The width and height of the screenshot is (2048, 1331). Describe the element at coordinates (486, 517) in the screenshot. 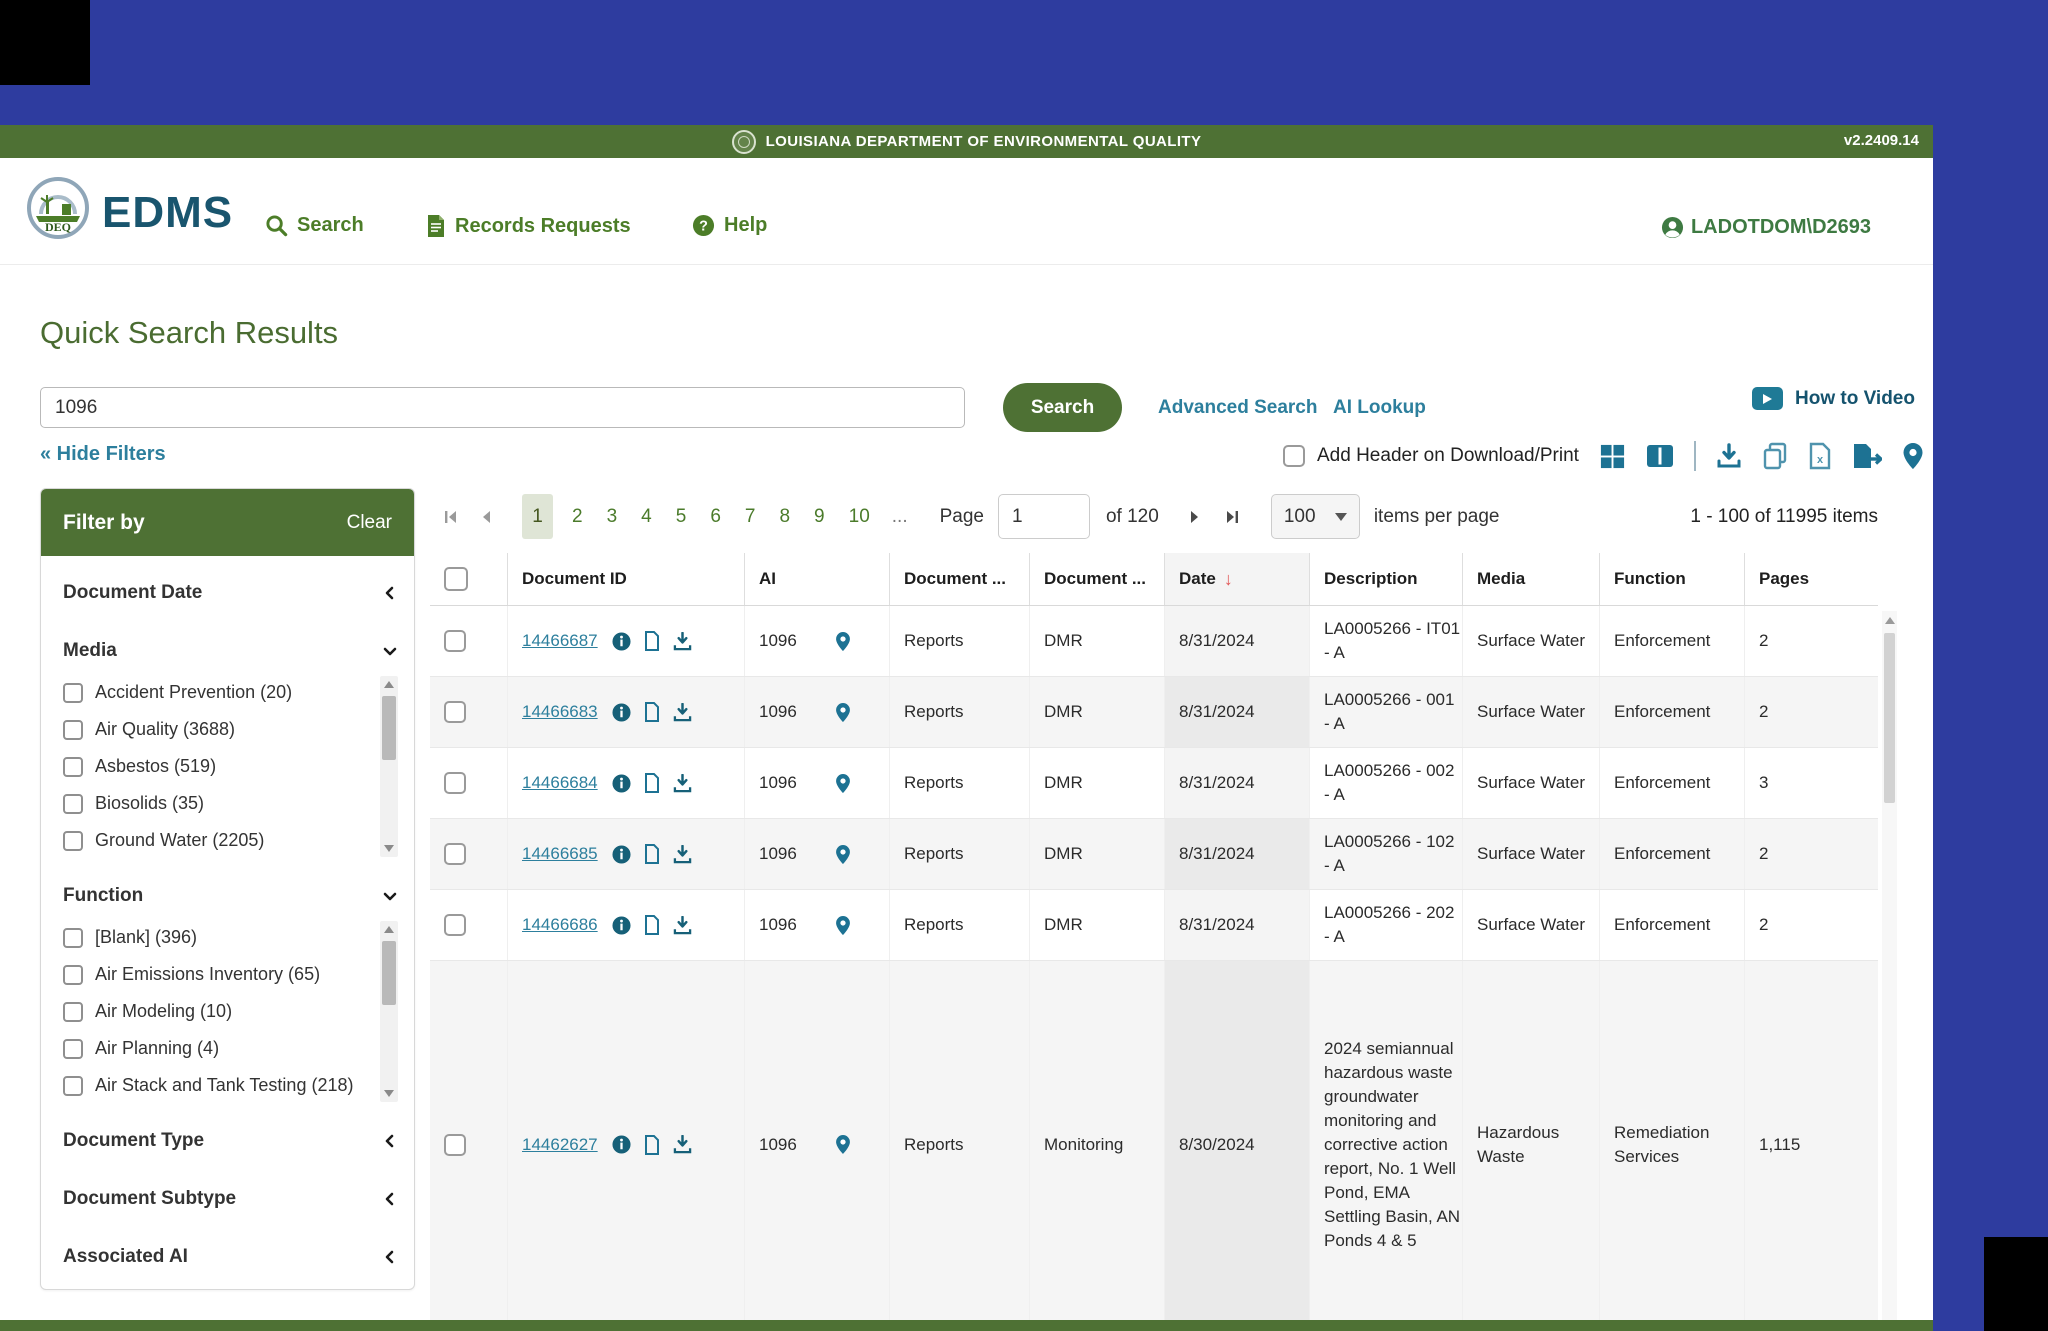

I see `previous-page-button` at that location.